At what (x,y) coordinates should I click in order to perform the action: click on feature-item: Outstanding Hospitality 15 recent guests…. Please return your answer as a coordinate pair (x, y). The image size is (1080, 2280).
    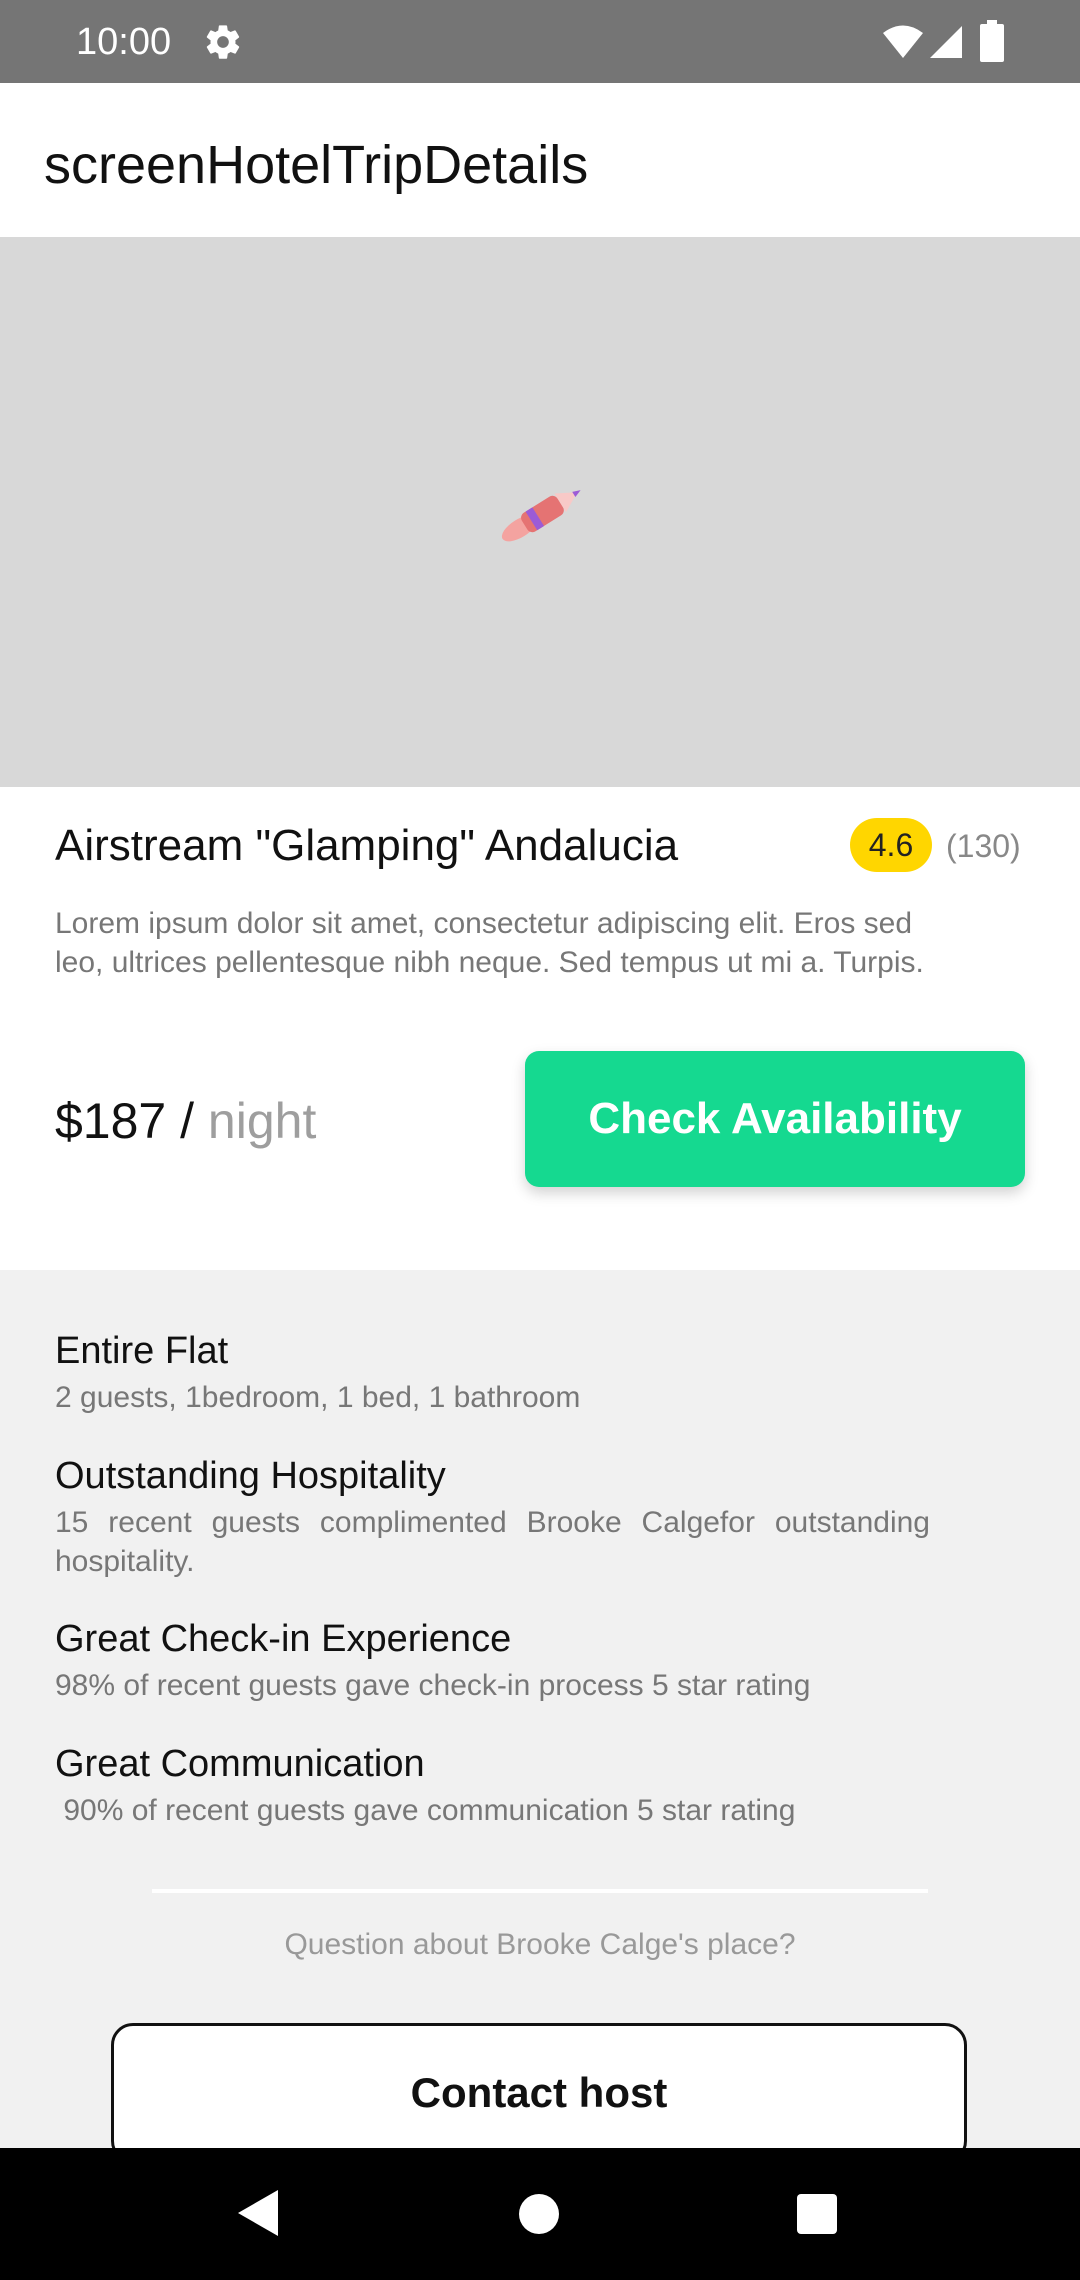
    Looking at the image, I should click on (492, 1517).